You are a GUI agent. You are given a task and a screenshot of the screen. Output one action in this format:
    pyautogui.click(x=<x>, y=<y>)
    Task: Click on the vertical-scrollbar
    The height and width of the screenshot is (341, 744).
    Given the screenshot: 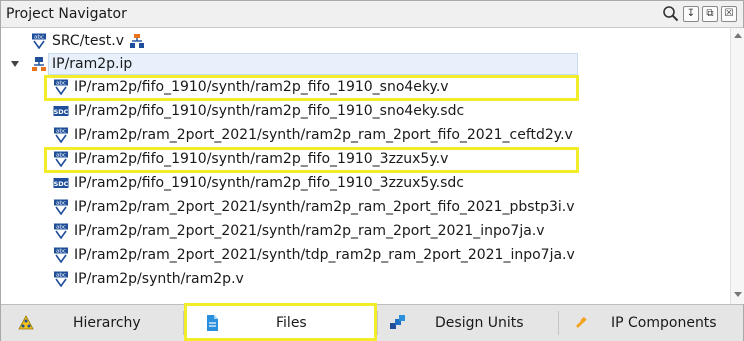 What is the action you would take?
    pyautogui.click(x=737, y=166)
    